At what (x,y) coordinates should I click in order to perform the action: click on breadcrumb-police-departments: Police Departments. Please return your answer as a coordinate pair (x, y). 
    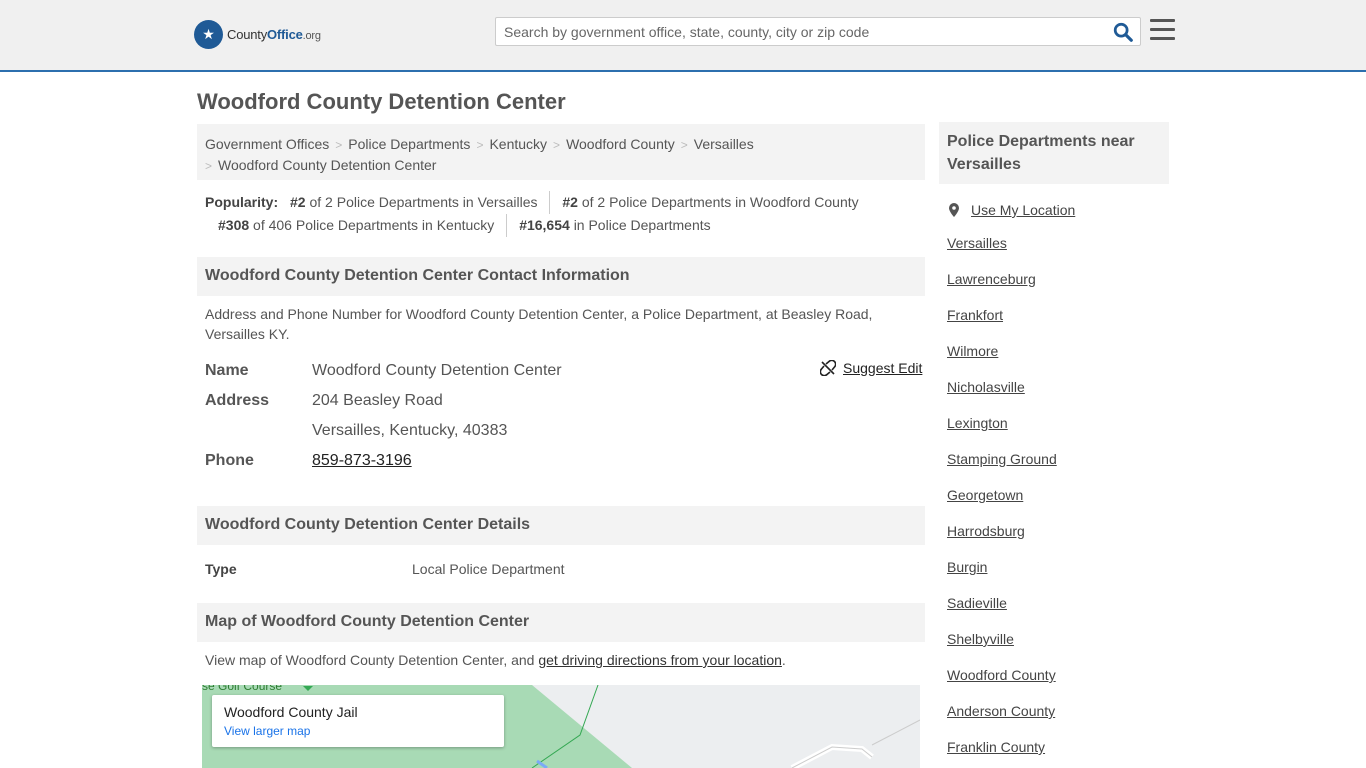
    Looking at the image, I should click on (409, 144).